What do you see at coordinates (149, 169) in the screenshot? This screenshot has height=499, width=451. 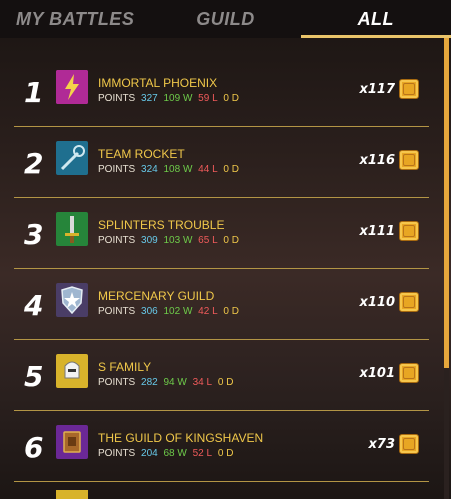 I see `points-value: 324` at bounding box center [149, 169].